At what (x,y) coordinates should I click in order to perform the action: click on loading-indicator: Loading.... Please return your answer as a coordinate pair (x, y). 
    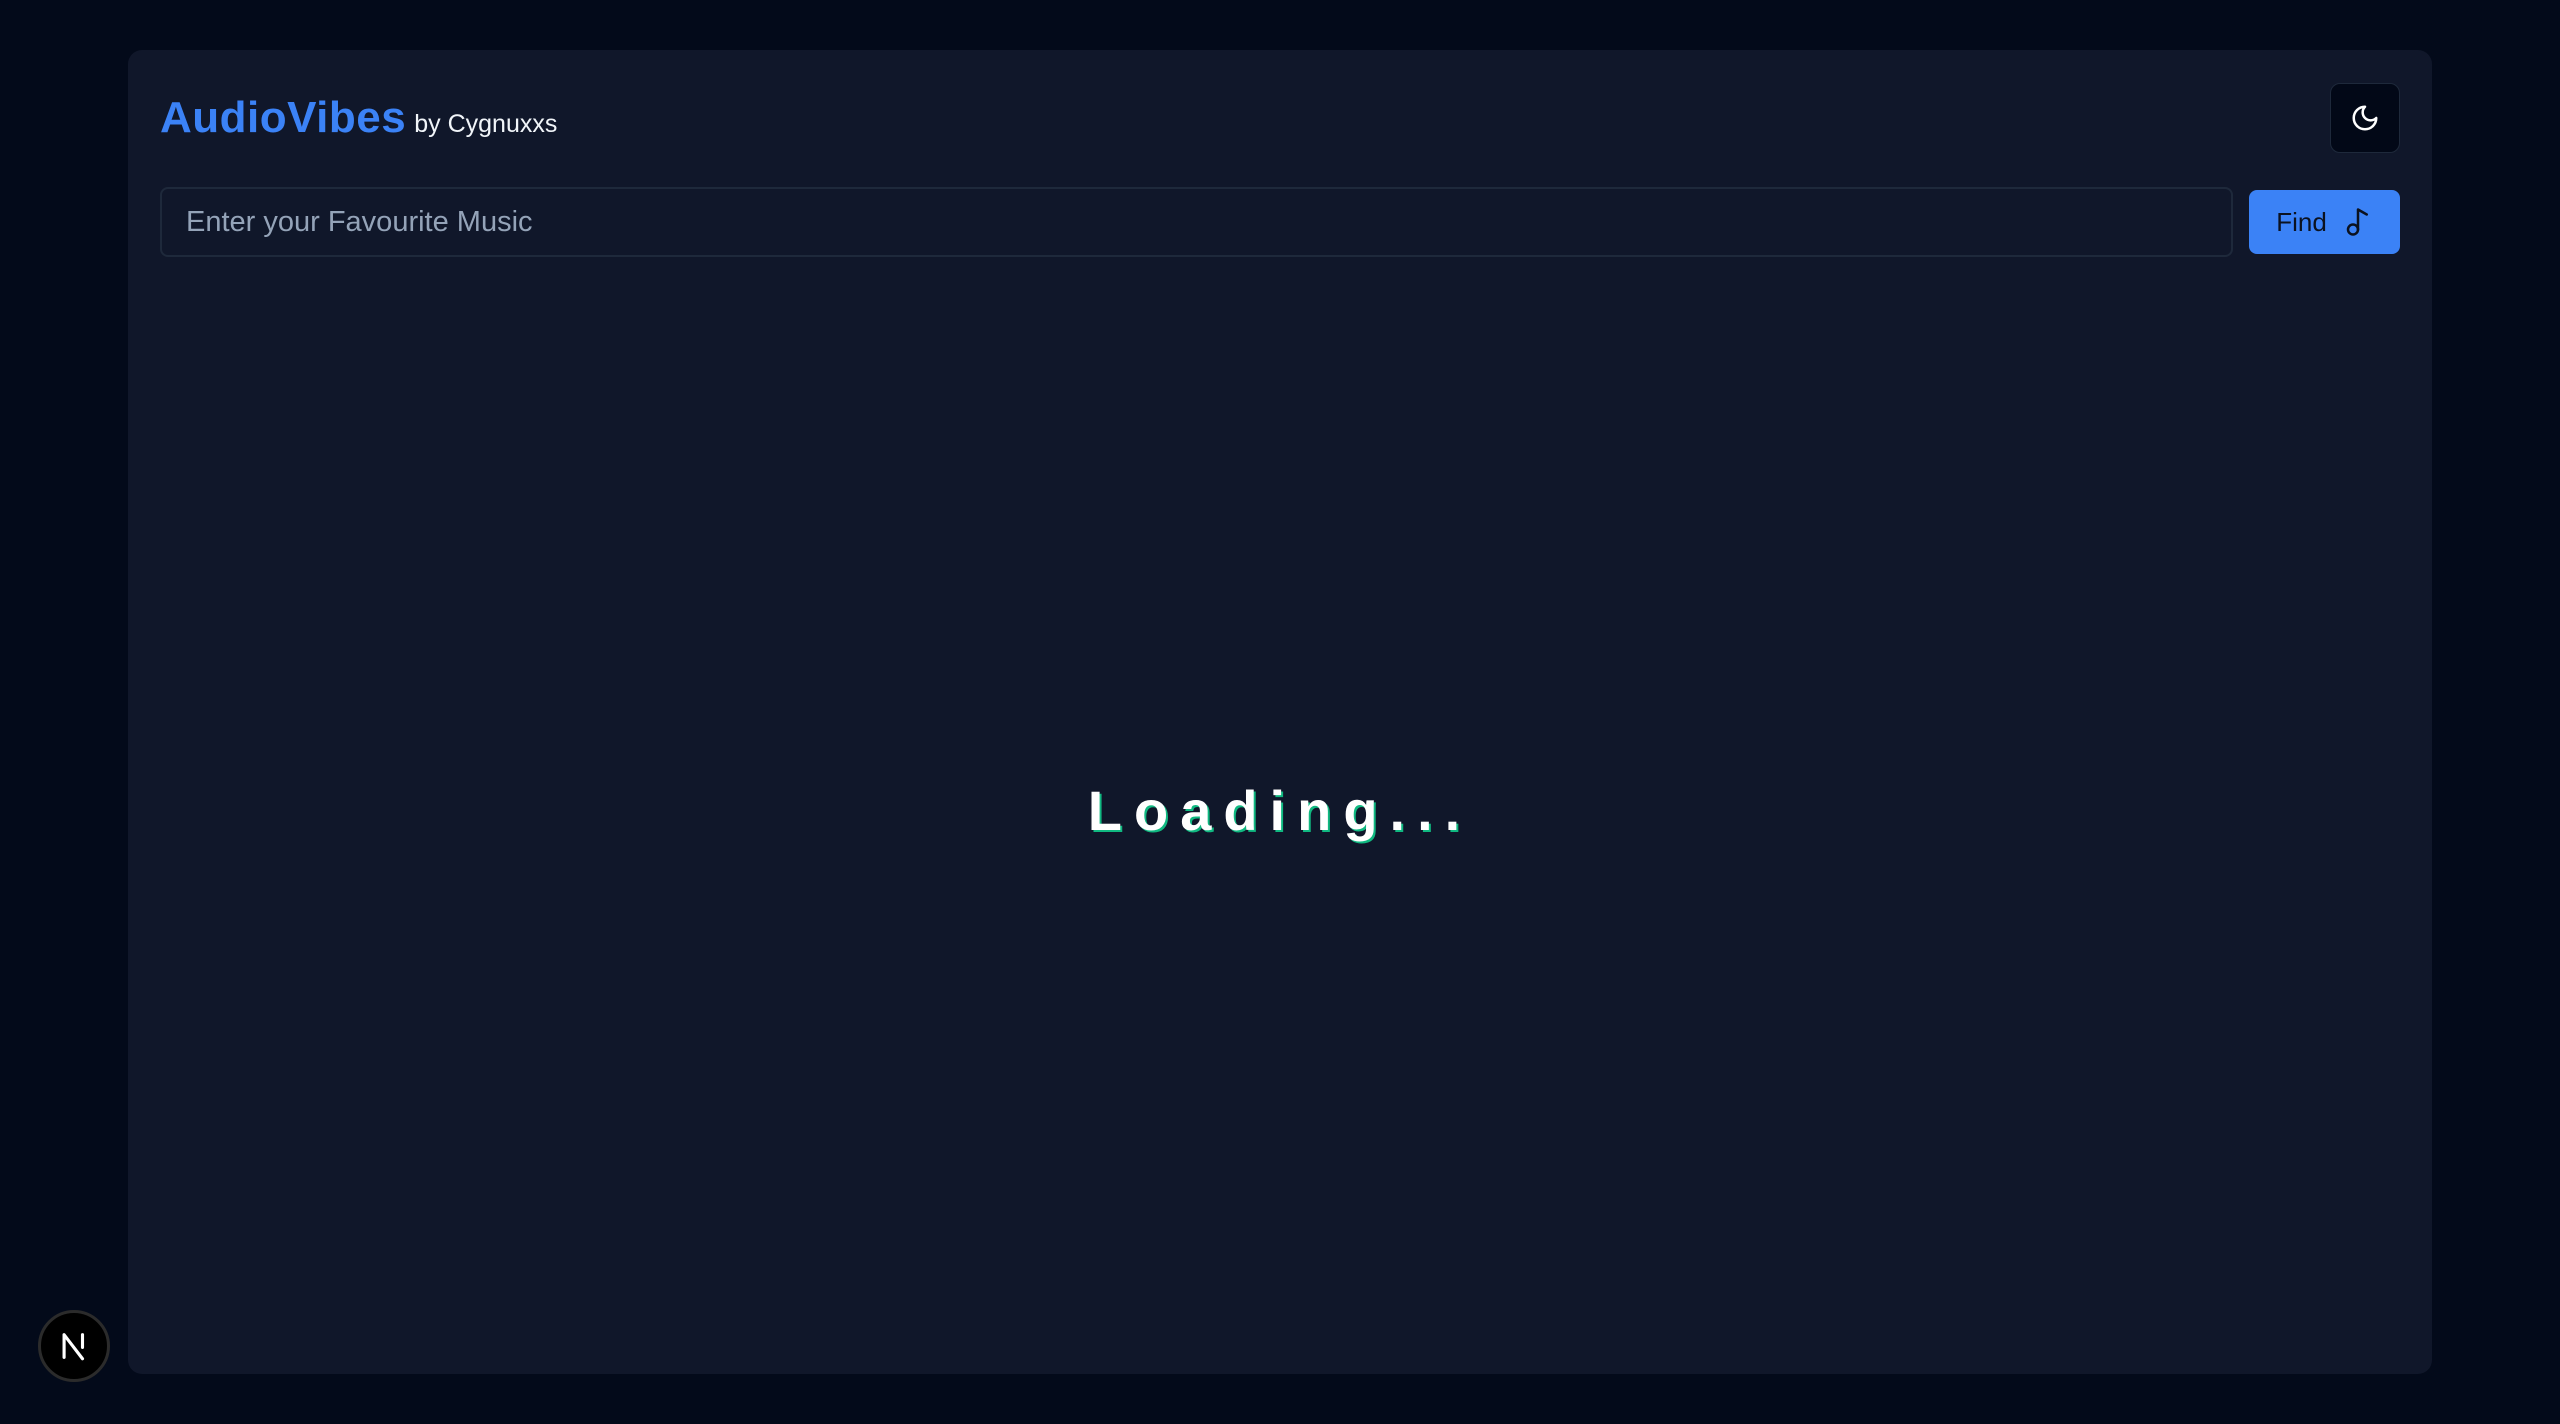
    Looking at the image, I should click on (1280, 810).